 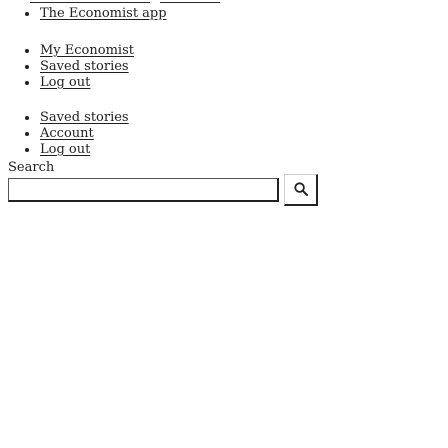 What do you see at coordinates (87, 50) in the screenshot?
I see `my-economist-link: My Economist` at bounding box center [87, 50].